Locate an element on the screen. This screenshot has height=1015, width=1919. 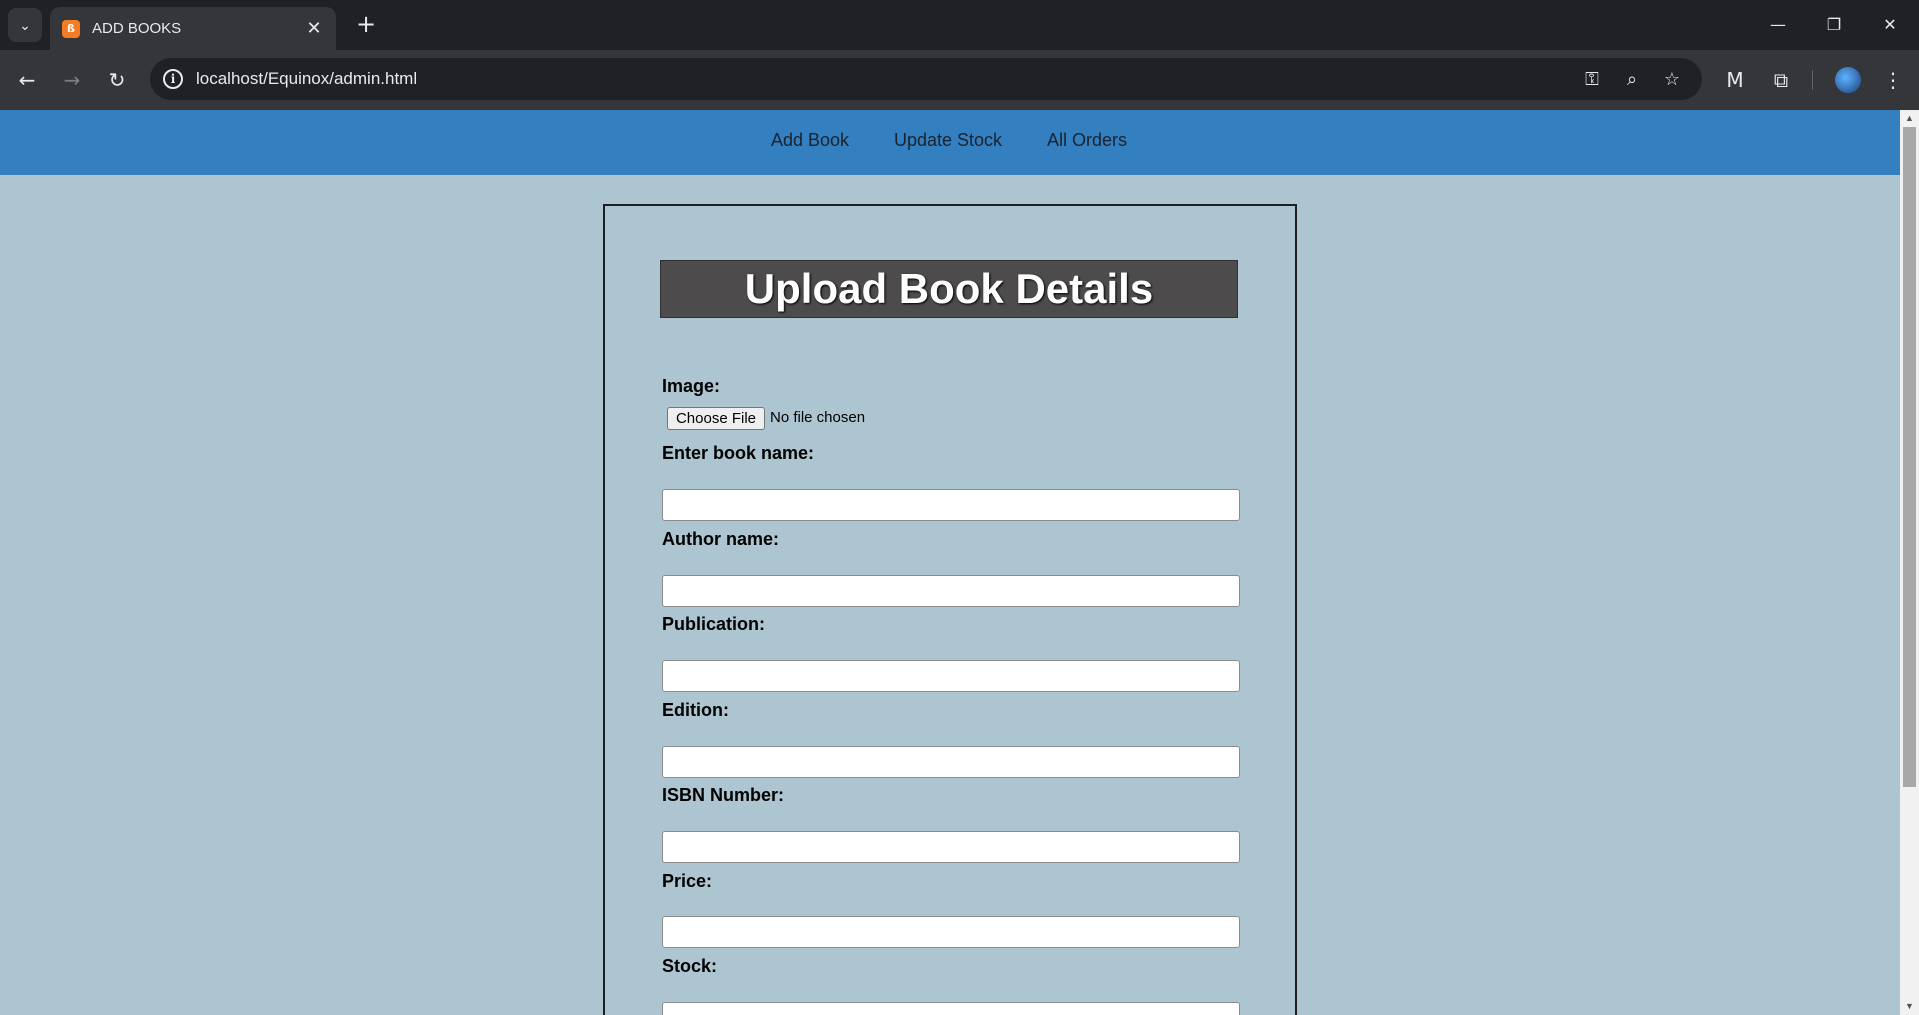
publication-input is located at coordinates (951, 676).